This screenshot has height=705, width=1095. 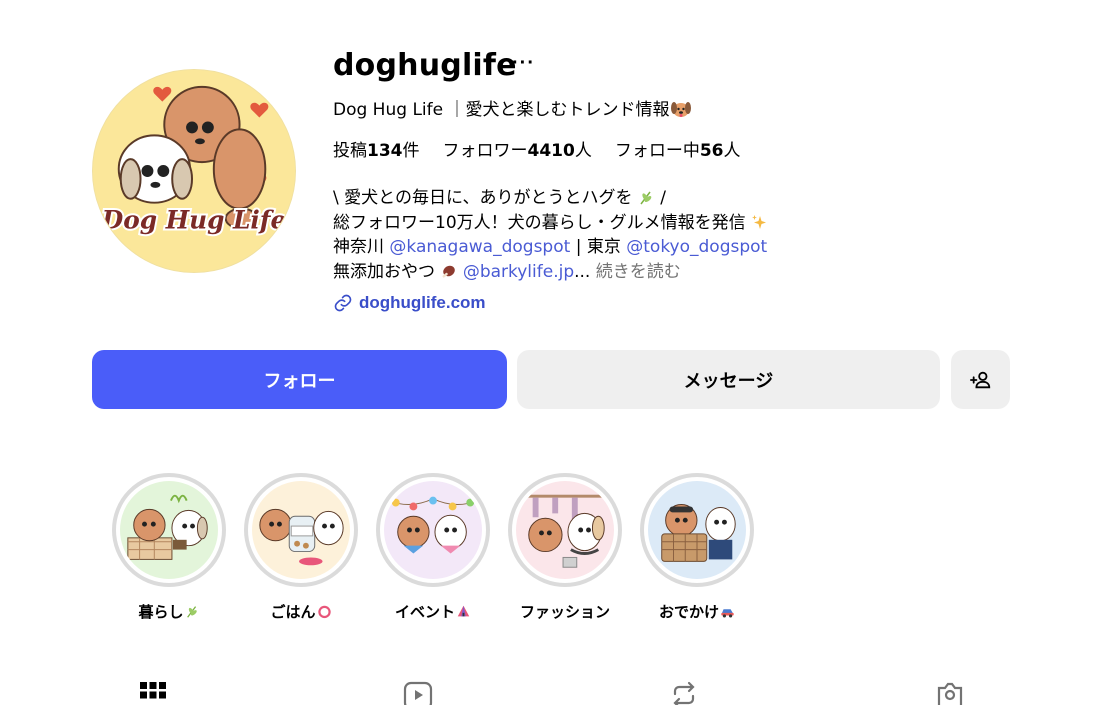 I want to click on highlight-kurashi: 暮らし, so click(x=169, y=547).